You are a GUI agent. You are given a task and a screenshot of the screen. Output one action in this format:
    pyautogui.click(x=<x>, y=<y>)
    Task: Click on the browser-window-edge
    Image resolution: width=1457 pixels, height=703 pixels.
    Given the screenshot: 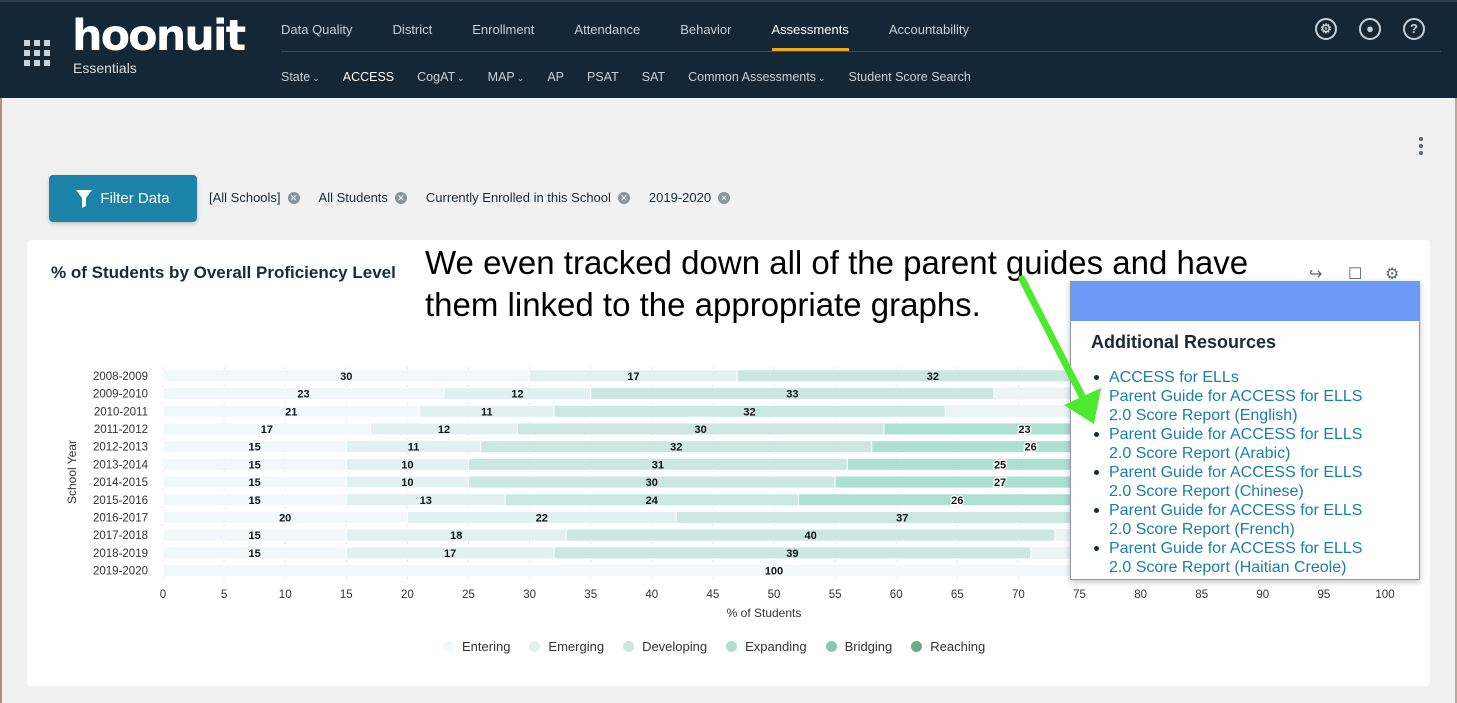 What is the action you would take?
    pyautogui.click(x=1, y=351)
    